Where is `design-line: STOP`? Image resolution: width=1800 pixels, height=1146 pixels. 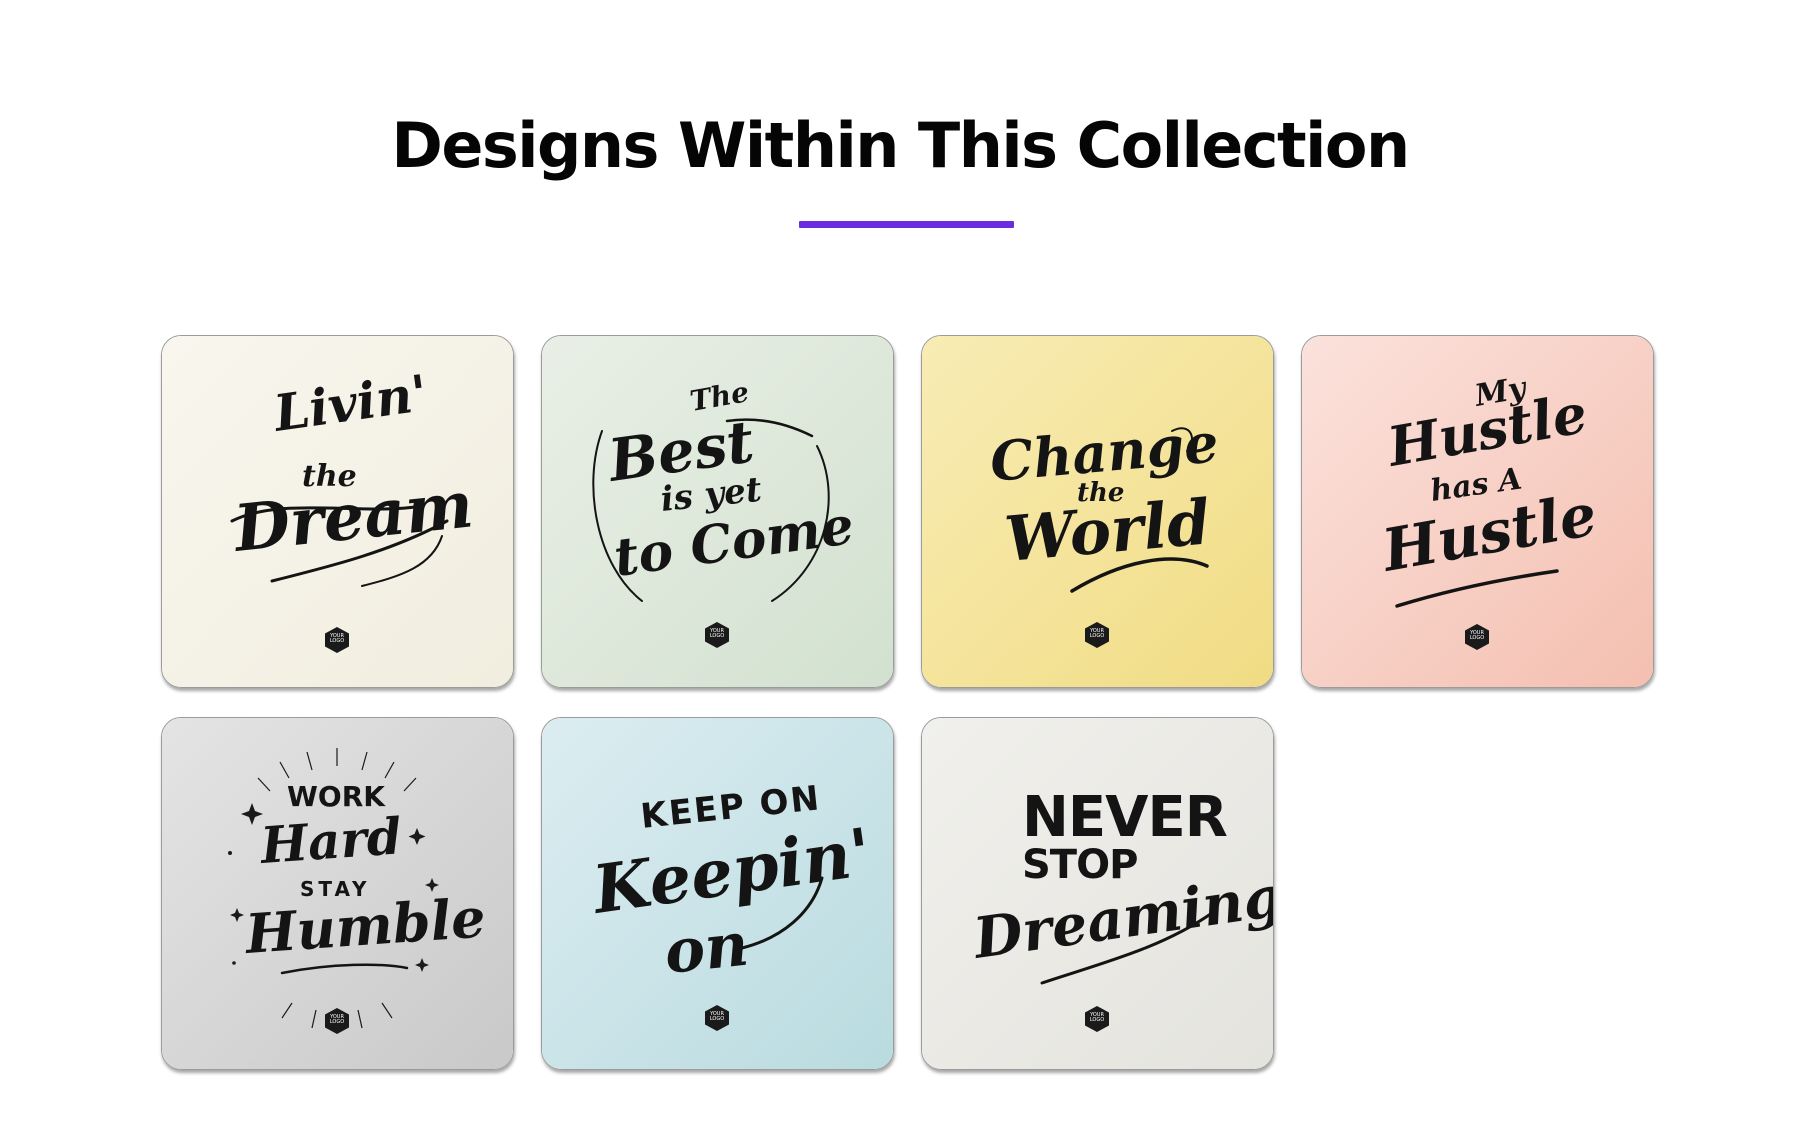 design-line: STOP is located at coordinates (1079, 865).